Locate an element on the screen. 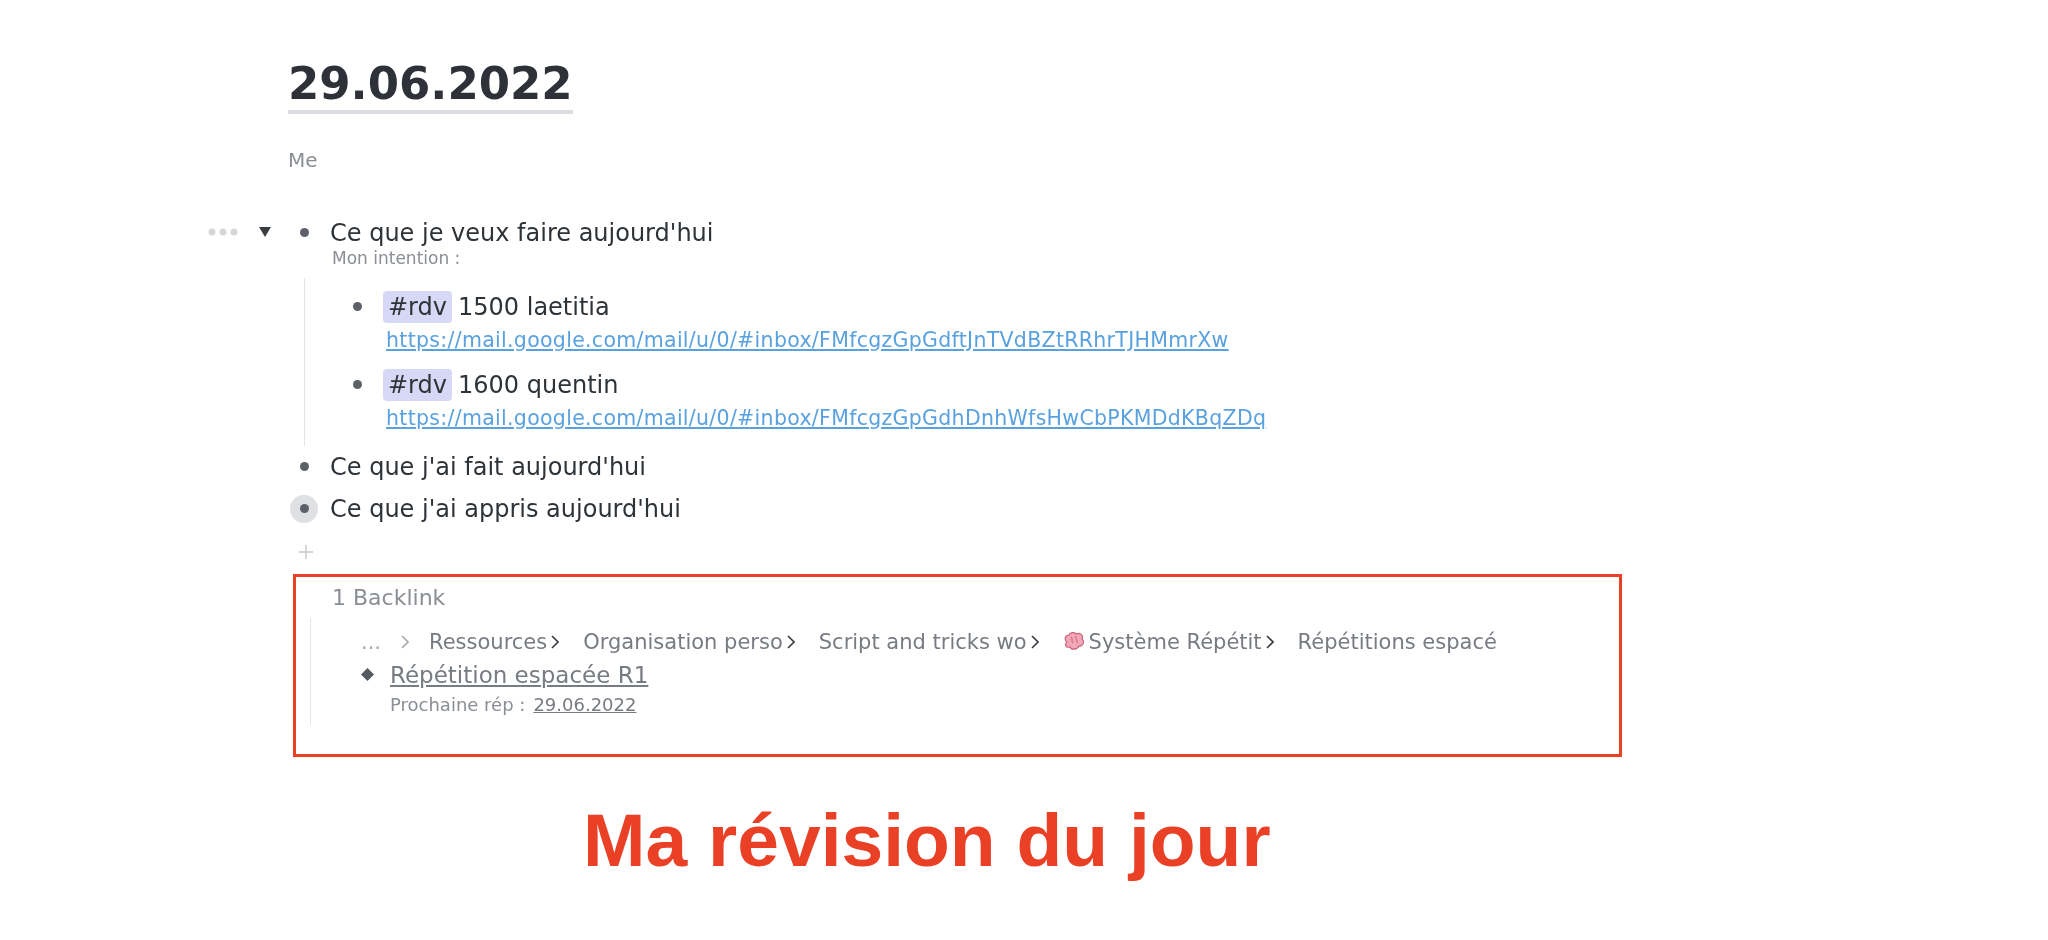 The image size is (2048, 940). collapse-caret-icon is located at coordinates (265, 231).